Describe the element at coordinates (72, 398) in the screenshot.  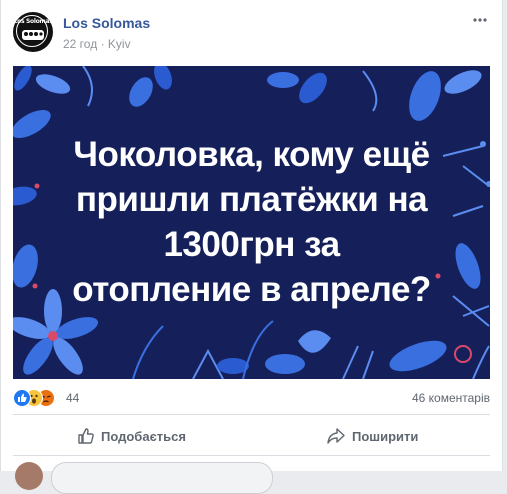
I see `reactions-count: 44` at that location.